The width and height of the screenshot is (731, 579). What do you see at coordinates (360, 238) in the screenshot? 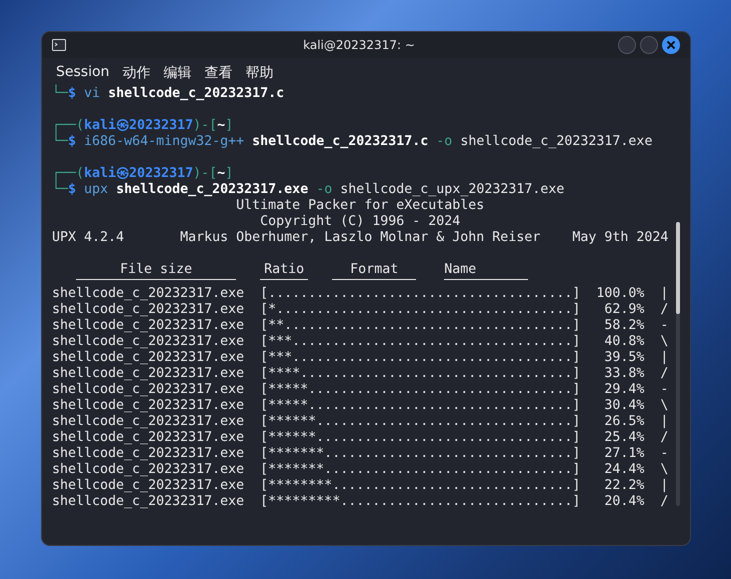
I see `authors-text: Markus Oberhumer, Laszlo Molnar & John Reiser` at bounding box center [360, 238].